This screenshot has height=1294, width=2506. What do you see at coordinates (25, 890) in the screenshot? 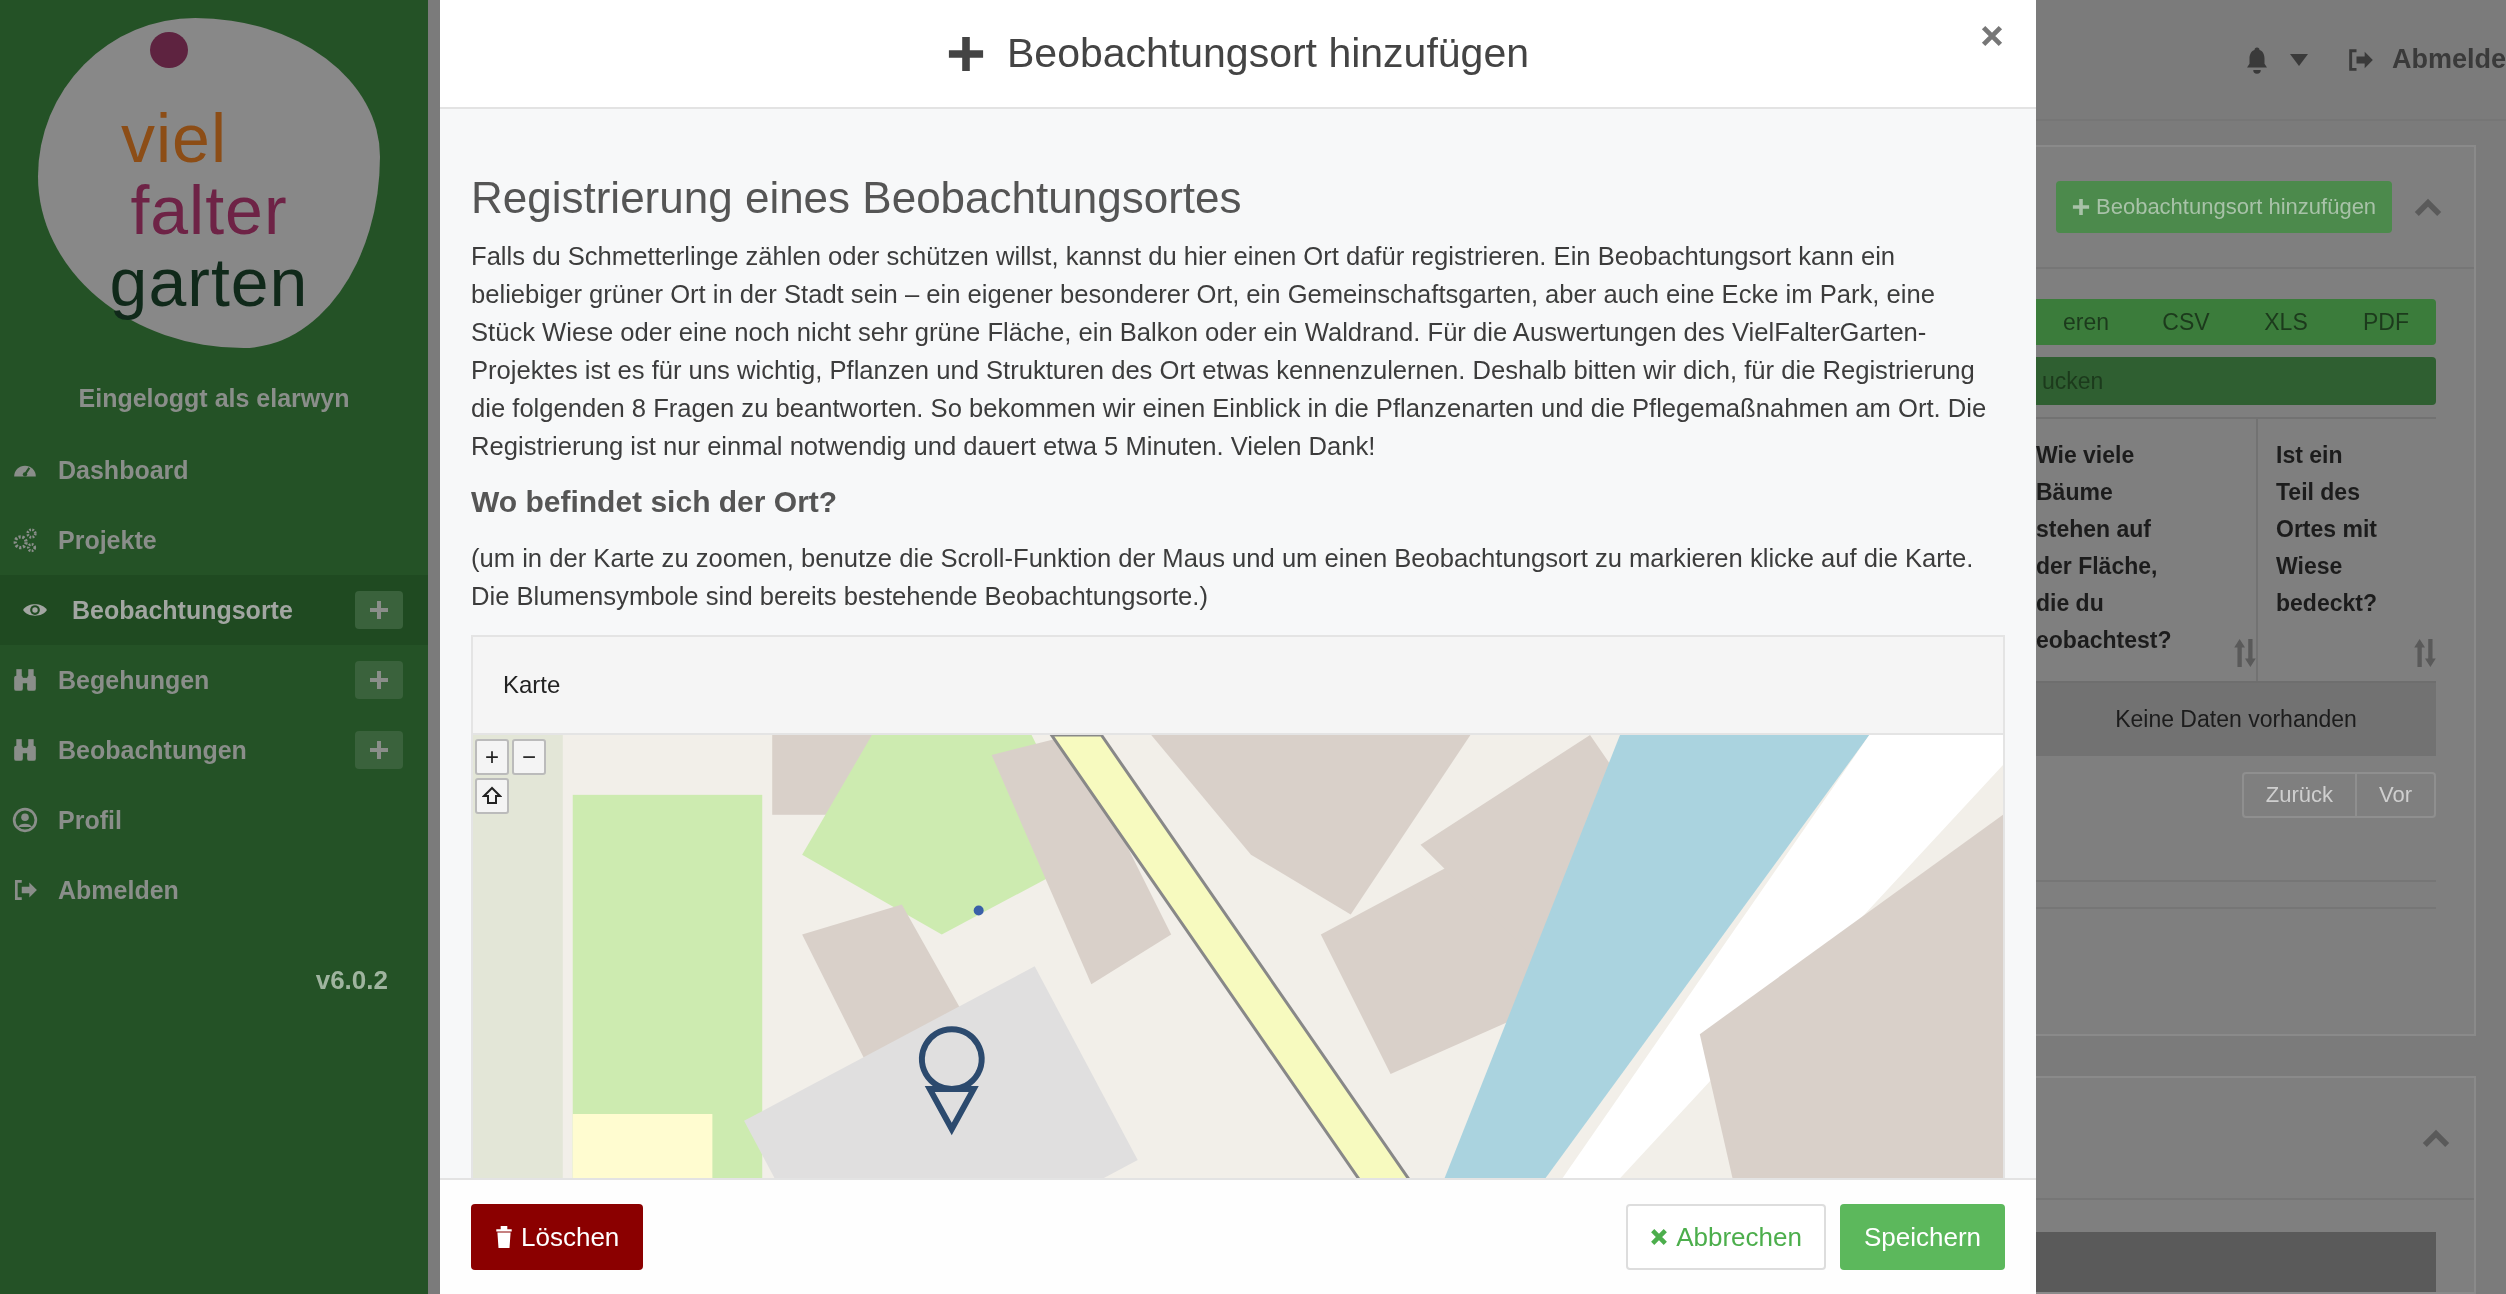
I see `signout-icon` at bounding box center [25, 890].